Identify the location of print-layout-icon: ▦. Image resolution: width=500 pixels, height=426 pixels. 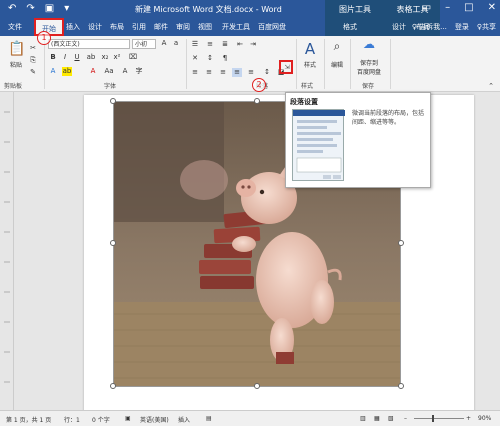
(377, 418).